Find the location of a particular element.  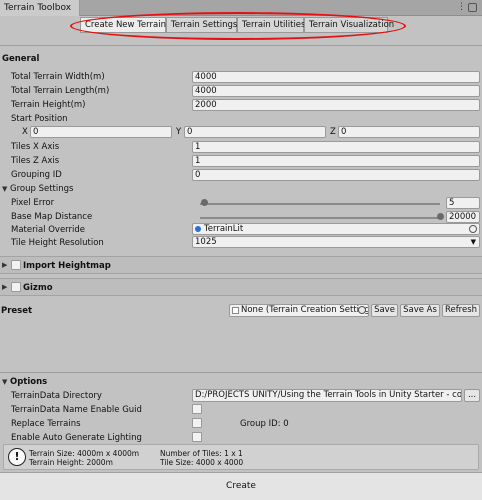

pixel-error-slider-track is located at coordinates (320, 204).